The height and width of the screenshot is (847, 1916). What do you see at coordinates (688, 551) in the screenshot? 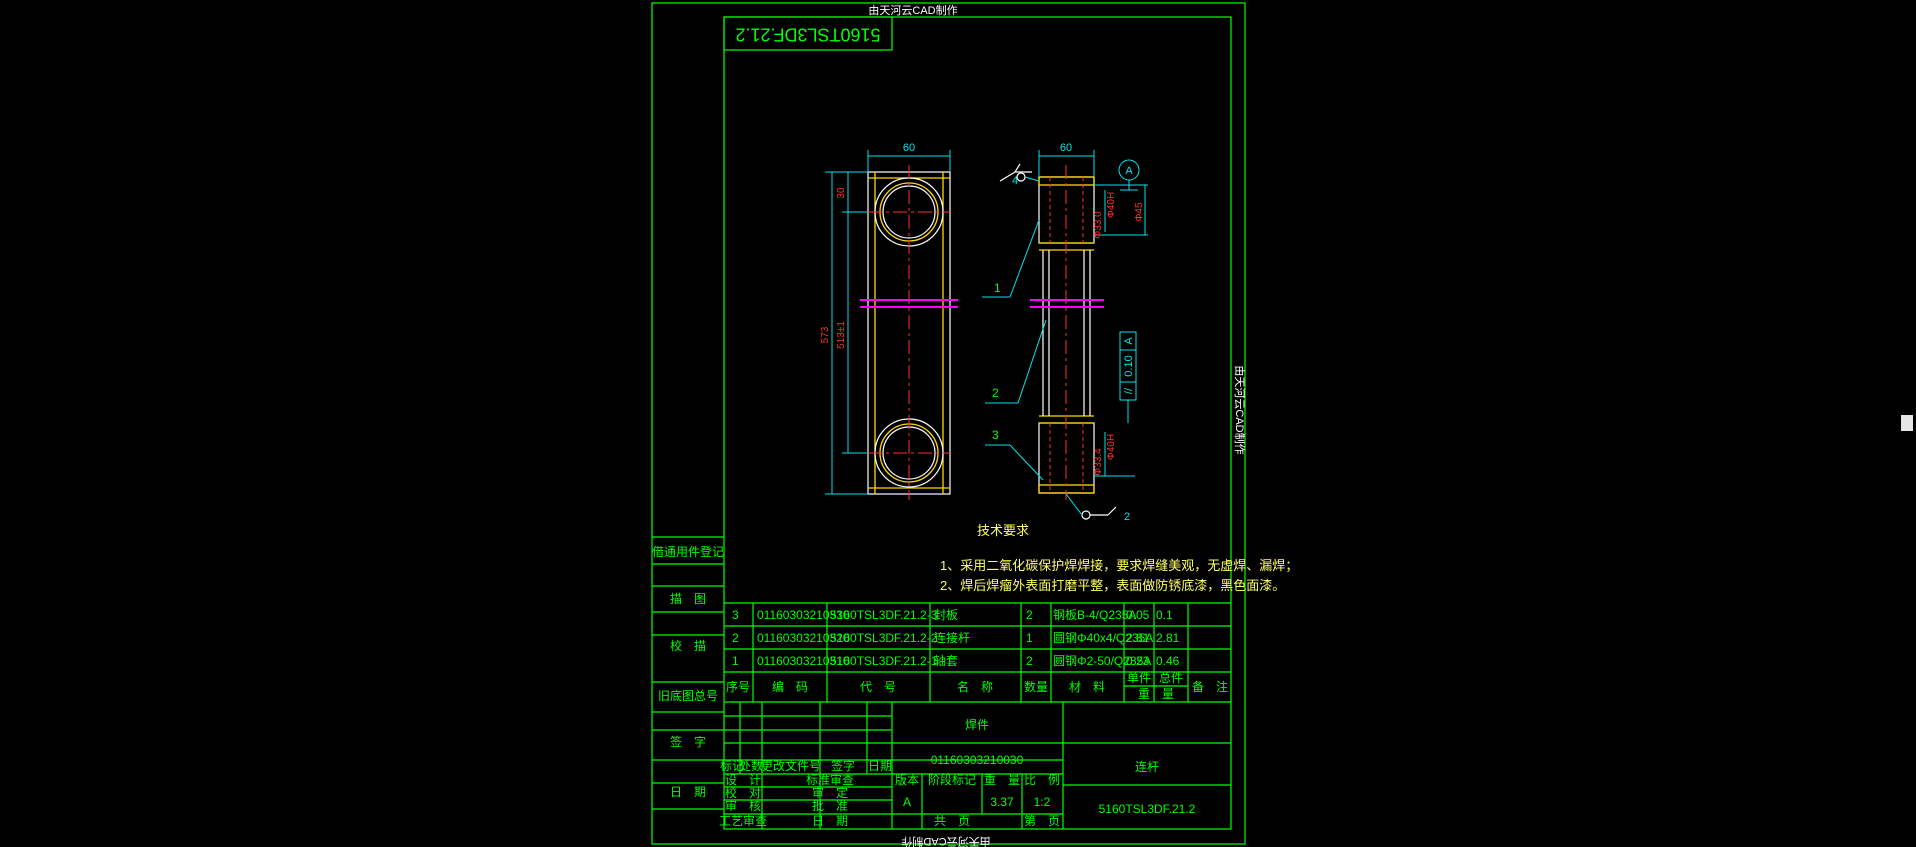
I see `label-reg: 借通用件登记` at bounding box center [688, 551].